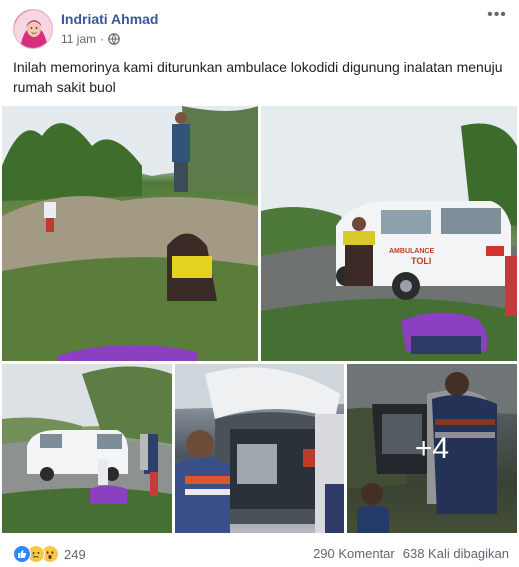 This screenshot has width=519, height=567. Describe the element at coordinates (114, 39) in the screenshot. I see `globe-icon` at that location.